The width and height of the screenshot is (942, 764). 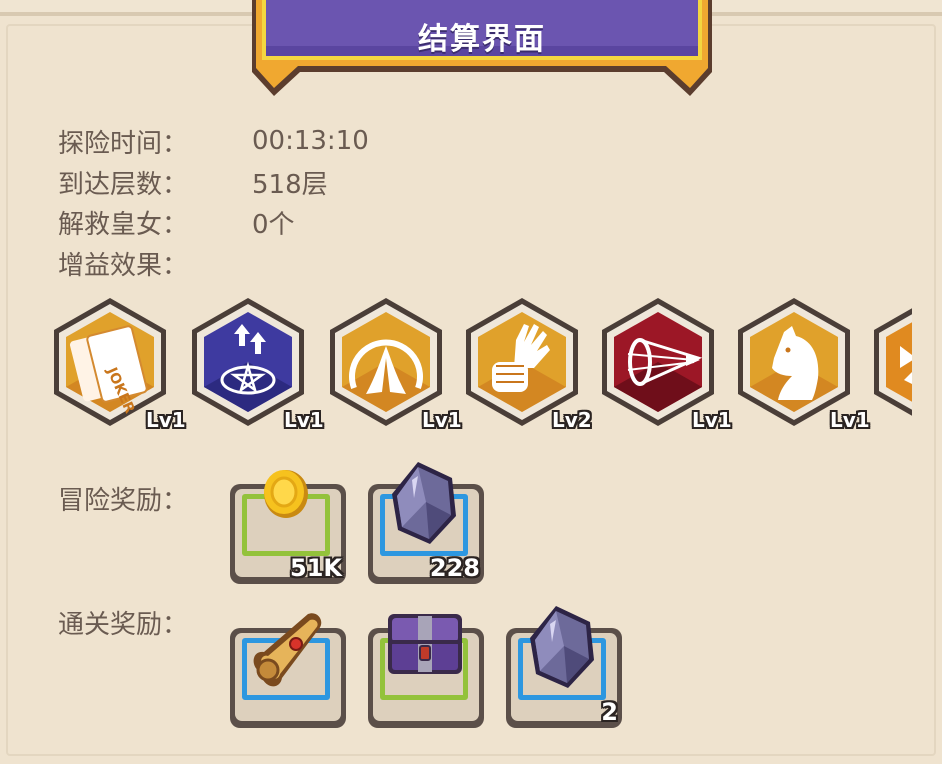 What do you see at coordinates (316, 568) in the screenshot?
I see `reward-qty: 51K` at bounding box center [316, 568].